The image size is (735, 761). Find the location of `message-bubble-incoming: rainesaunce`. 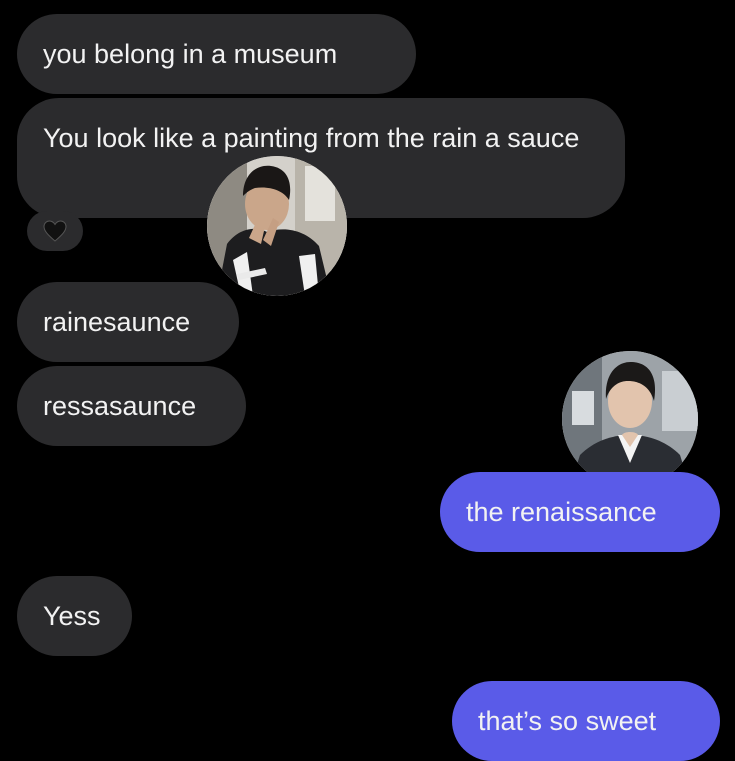

message-bubble-incoming: rainesaunce is located at coordinates (128, 322).